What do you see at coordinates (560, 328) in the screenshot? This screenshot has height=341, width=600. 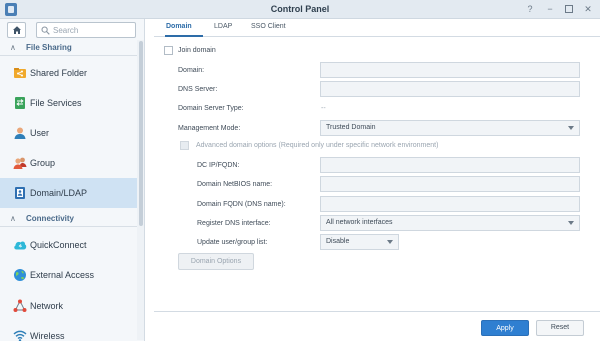 I see `reset-button: Reset` at bounding box center [560, 328].